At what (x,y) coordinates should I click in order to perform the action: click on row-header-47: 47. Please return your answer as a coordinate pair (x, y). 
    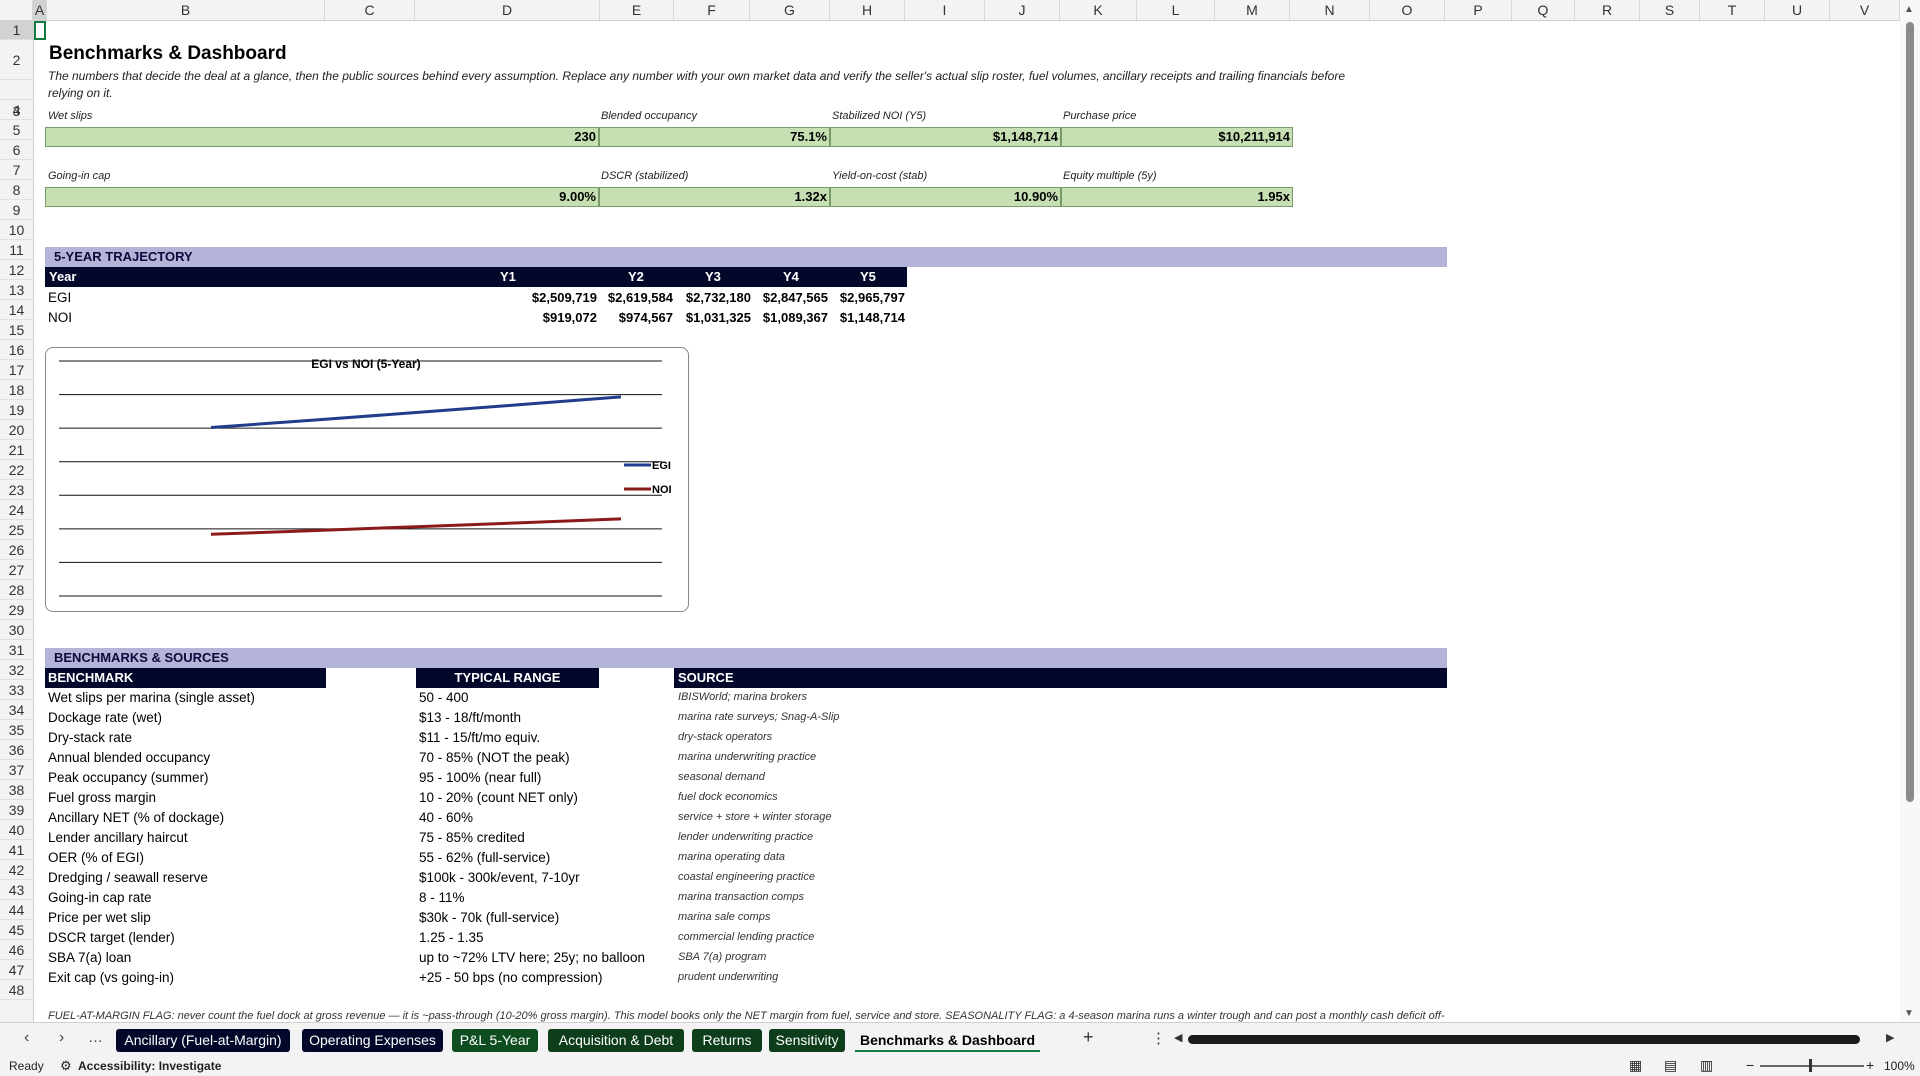
    Looking at the image, I should click on (16, 970).